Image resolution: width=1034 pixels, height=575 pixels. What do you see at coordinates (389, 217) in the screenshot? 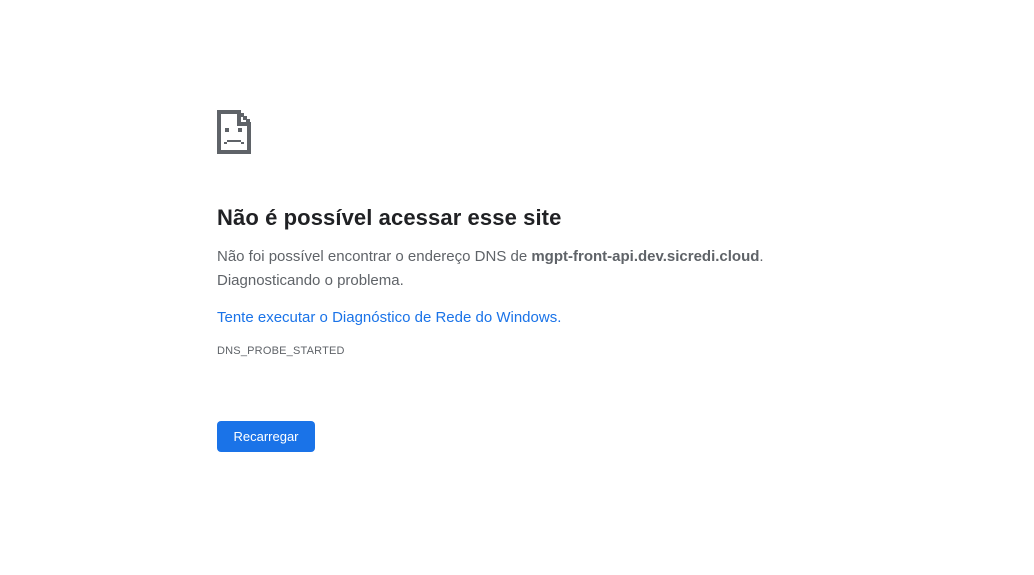
I see `error-title: Não é possível acessar esse site` at bounding box center [389, 217].